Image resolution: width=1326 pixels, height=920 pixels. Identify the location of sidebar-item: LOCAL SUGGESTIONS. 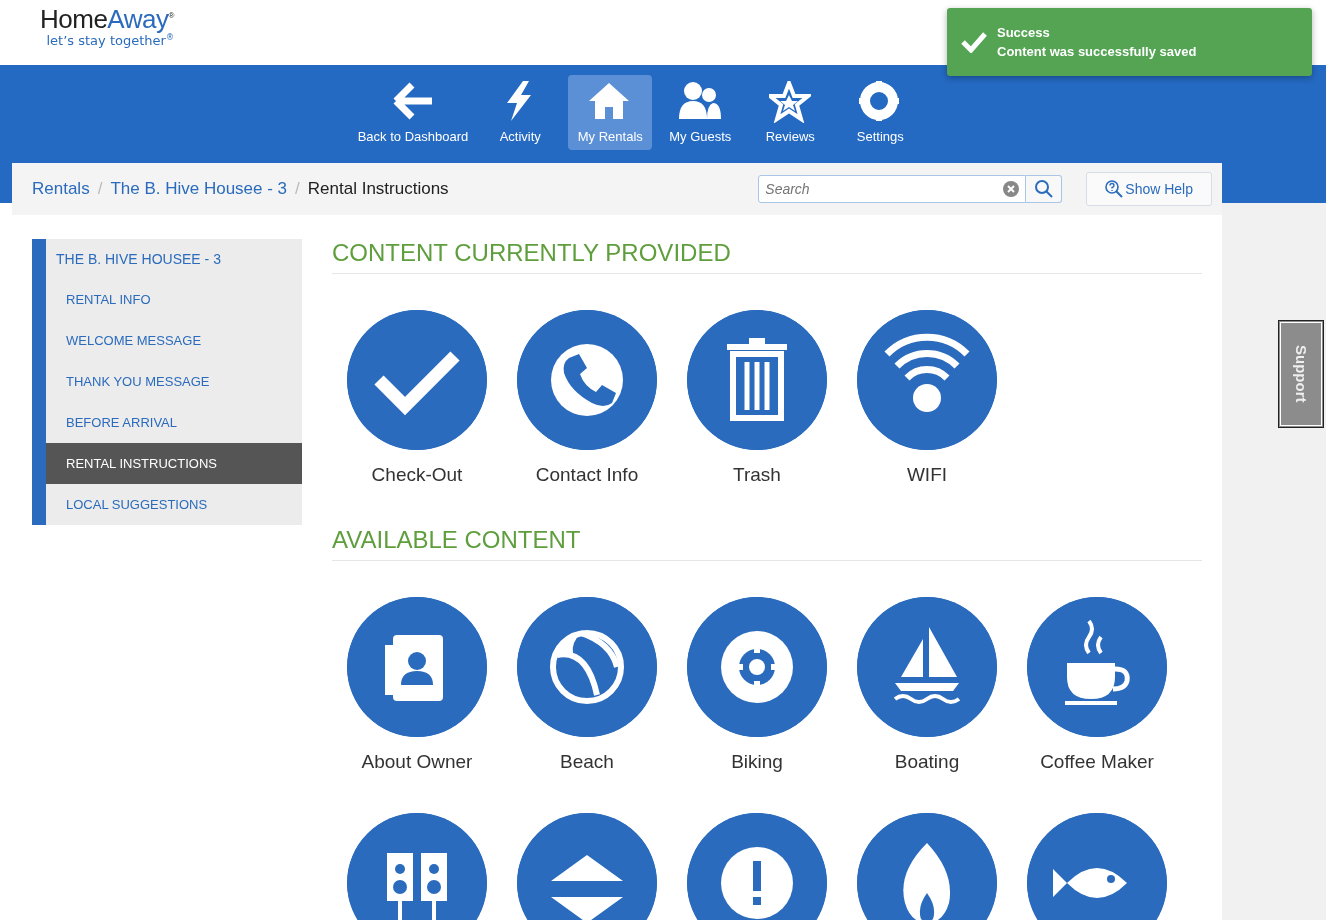
(174, 504).